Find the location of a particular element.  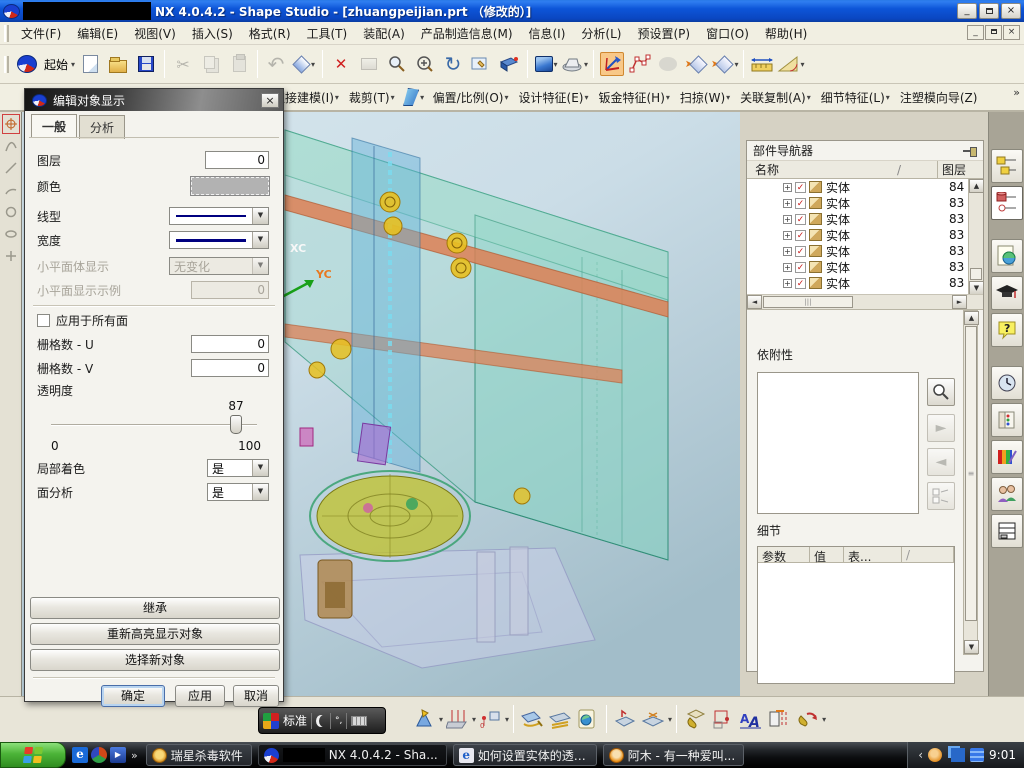

taskbar-clock: 9:01 is located at coordinates (1002, 755).